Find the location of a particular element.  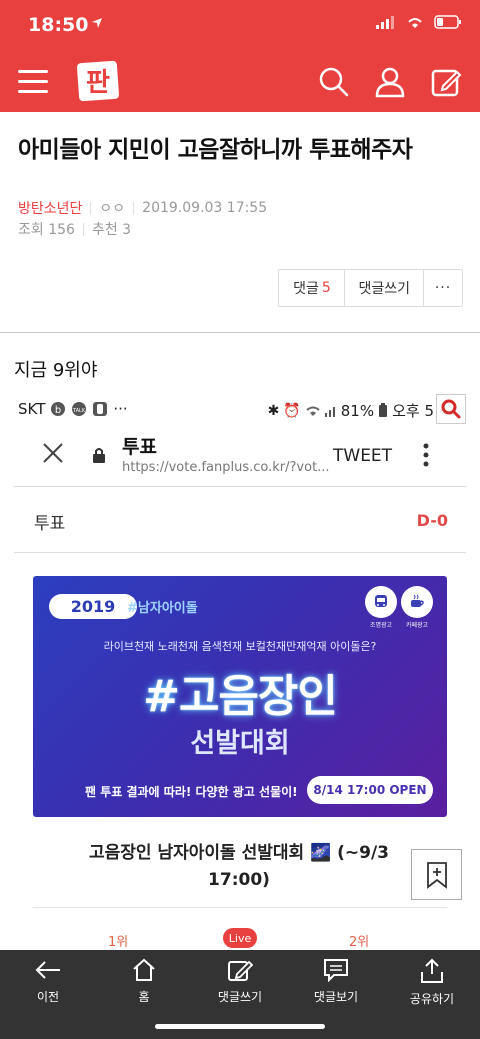

post-category: 방탄소년단 is located at coordinates (50, 208).